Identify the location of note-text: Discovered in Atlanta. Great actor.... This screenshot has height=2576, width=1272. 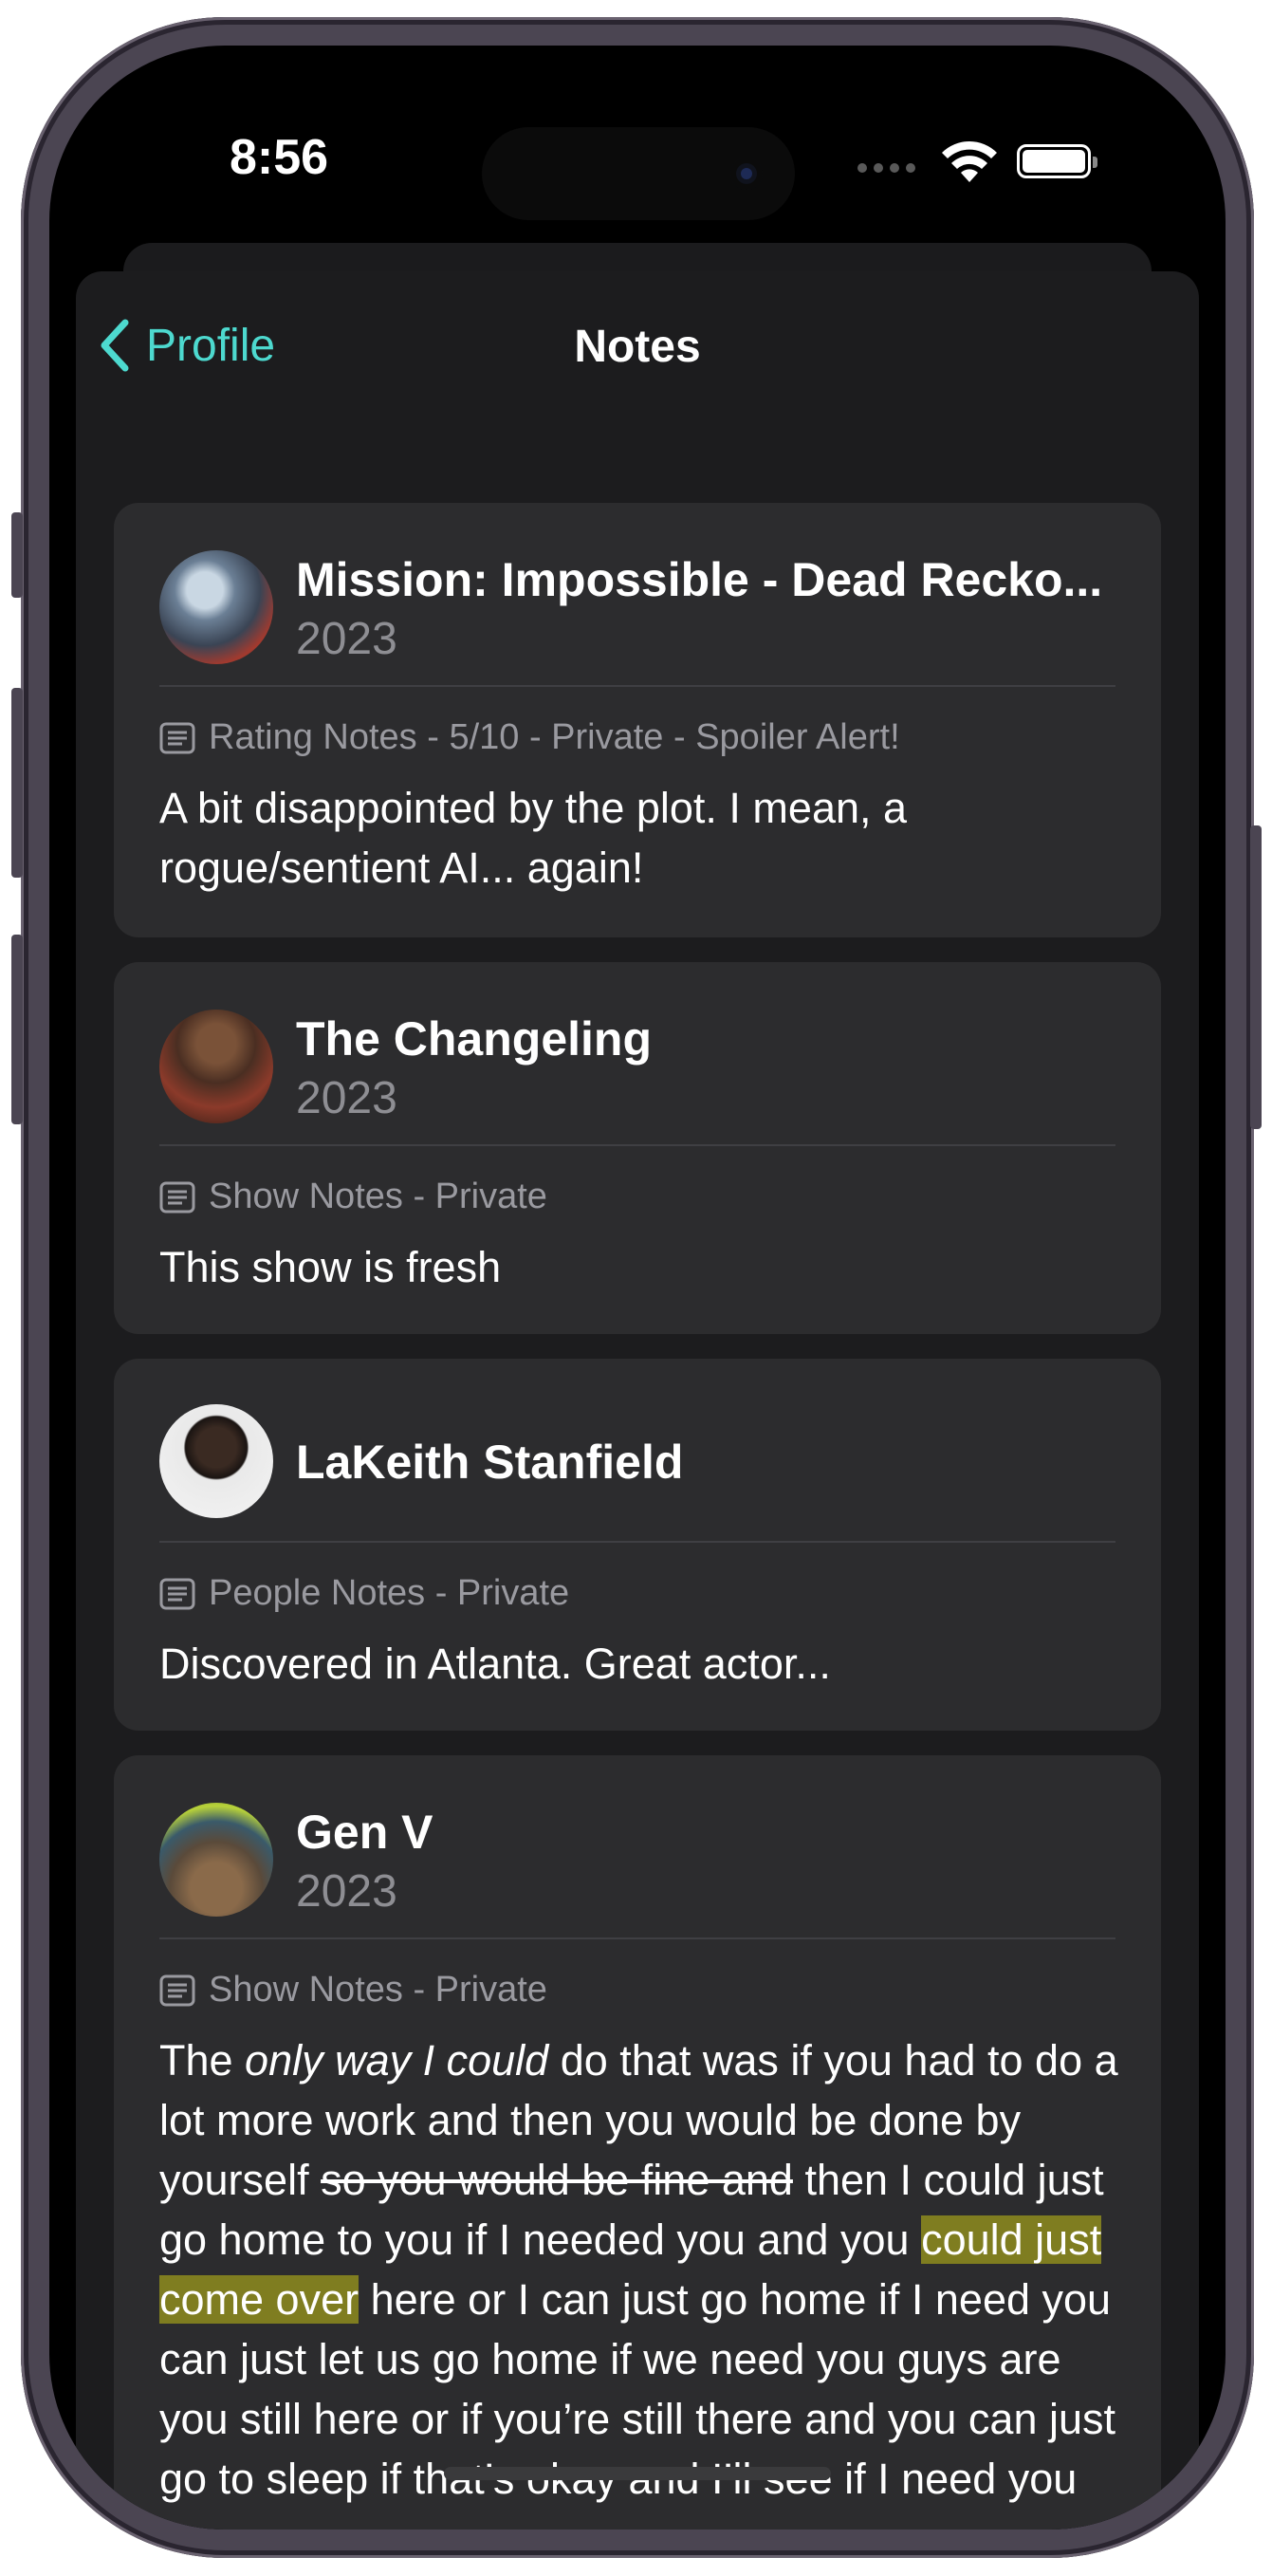
(495, 1664).